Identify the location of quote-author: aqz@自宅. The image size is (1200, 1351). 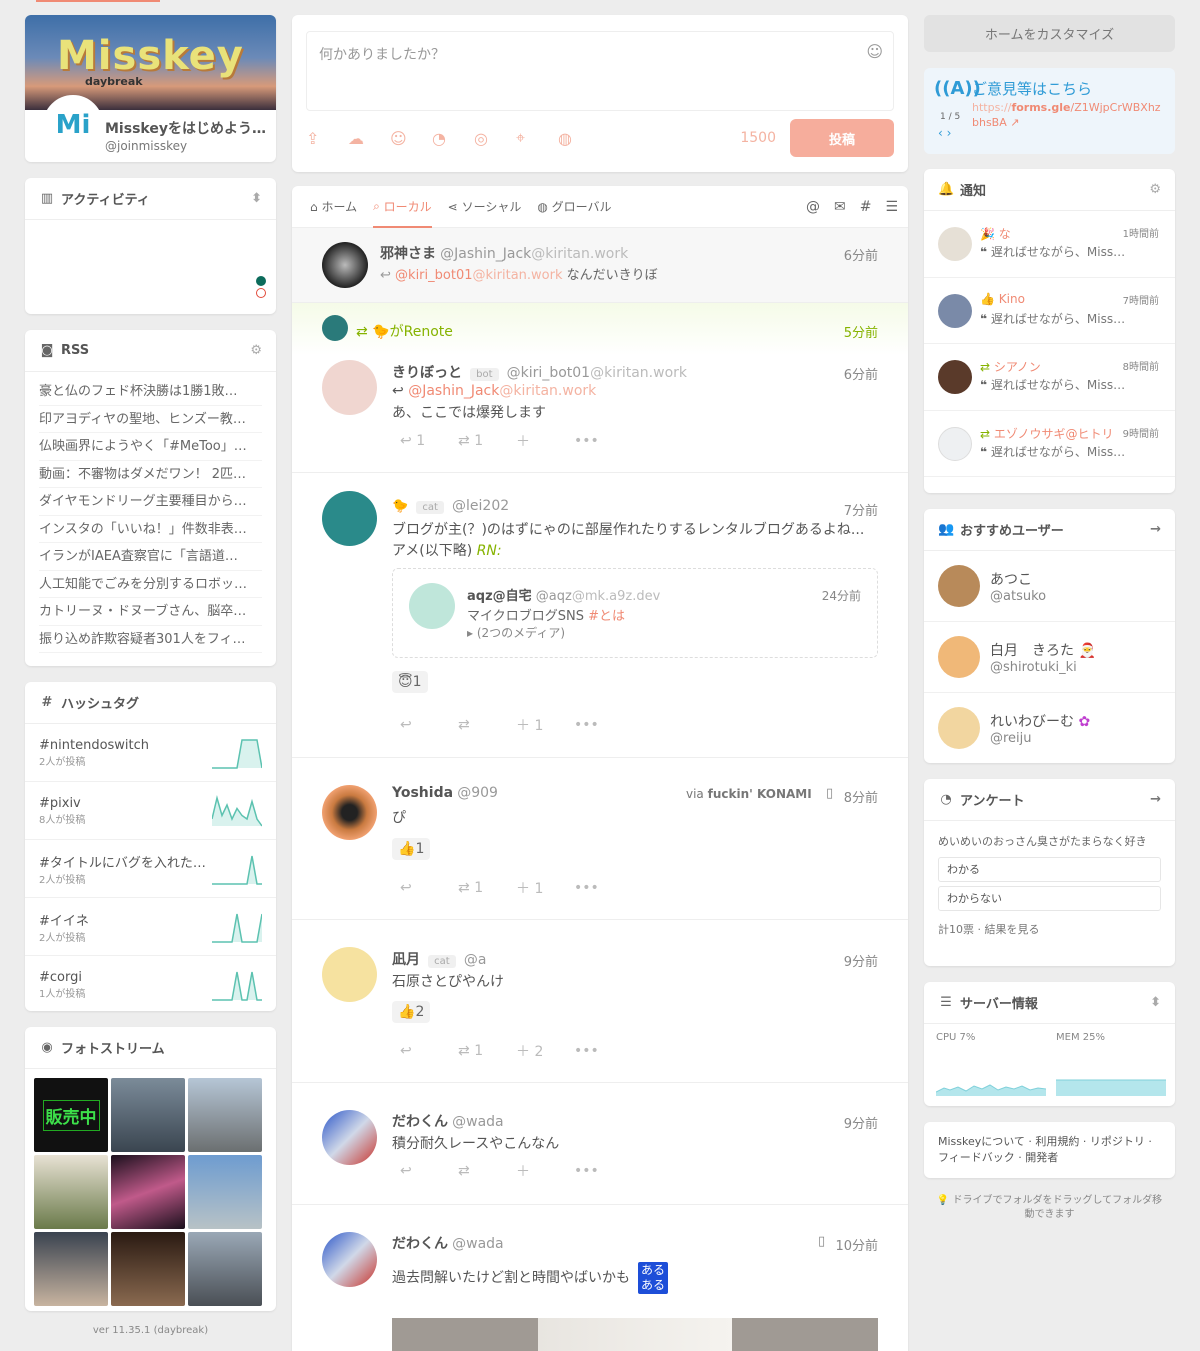
(499, 596).